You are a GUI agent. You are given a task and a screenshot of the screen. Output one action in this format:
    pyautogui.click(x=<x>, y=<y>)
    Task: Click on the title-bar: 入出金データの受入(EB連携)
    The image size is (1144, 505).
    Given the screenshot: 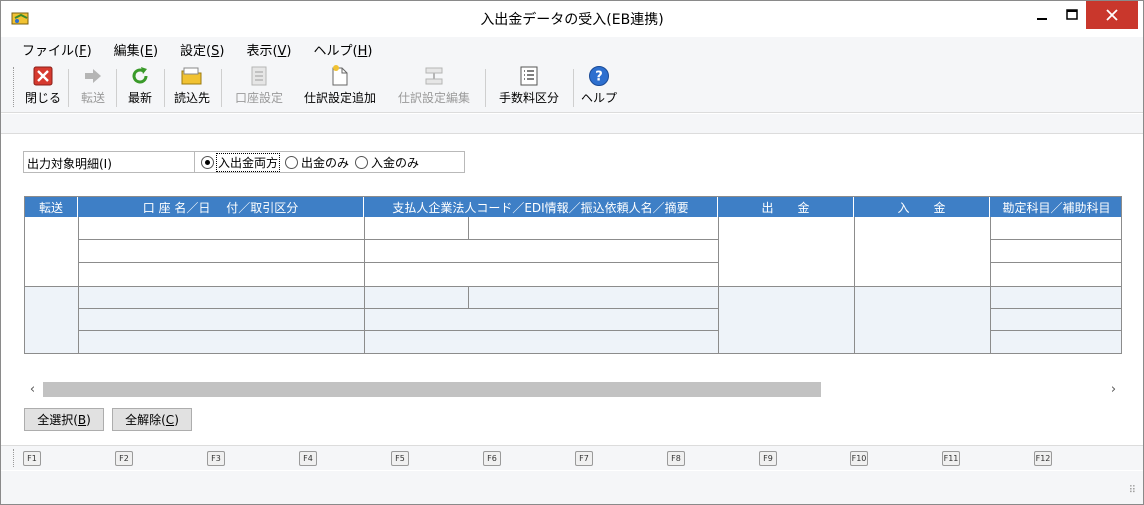 What is the action you would take?
    pyautogui.click(x=572, y=18)
    